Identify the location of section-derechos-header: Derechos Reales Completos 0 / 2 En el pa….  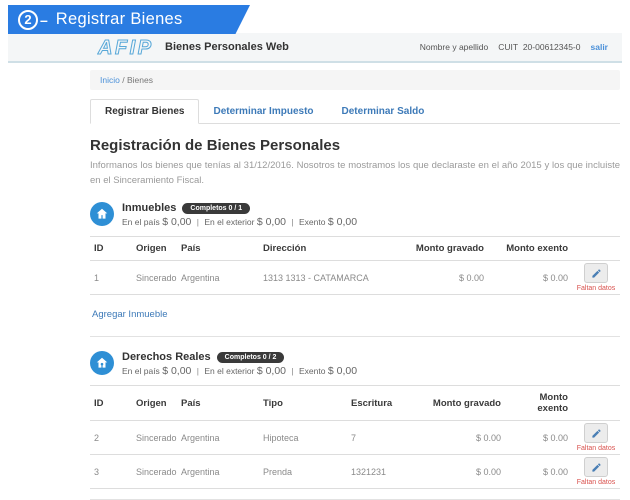
(355, 364).